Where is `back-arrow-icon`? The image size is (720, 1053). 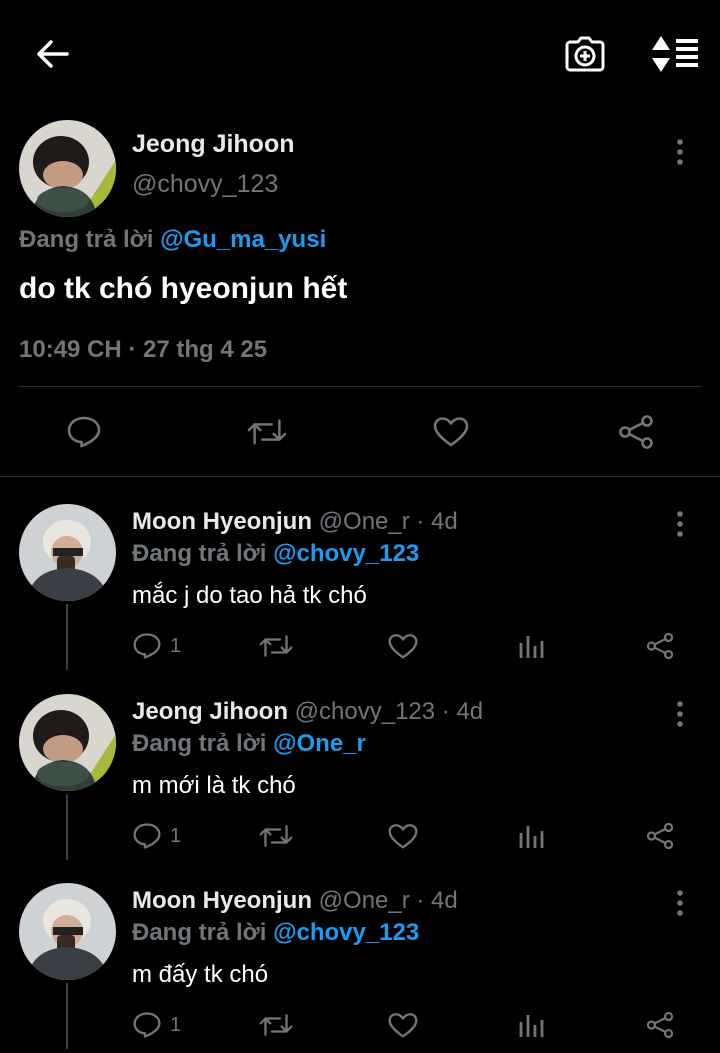 back-arrow-icon is located at coordinates (52, 54).